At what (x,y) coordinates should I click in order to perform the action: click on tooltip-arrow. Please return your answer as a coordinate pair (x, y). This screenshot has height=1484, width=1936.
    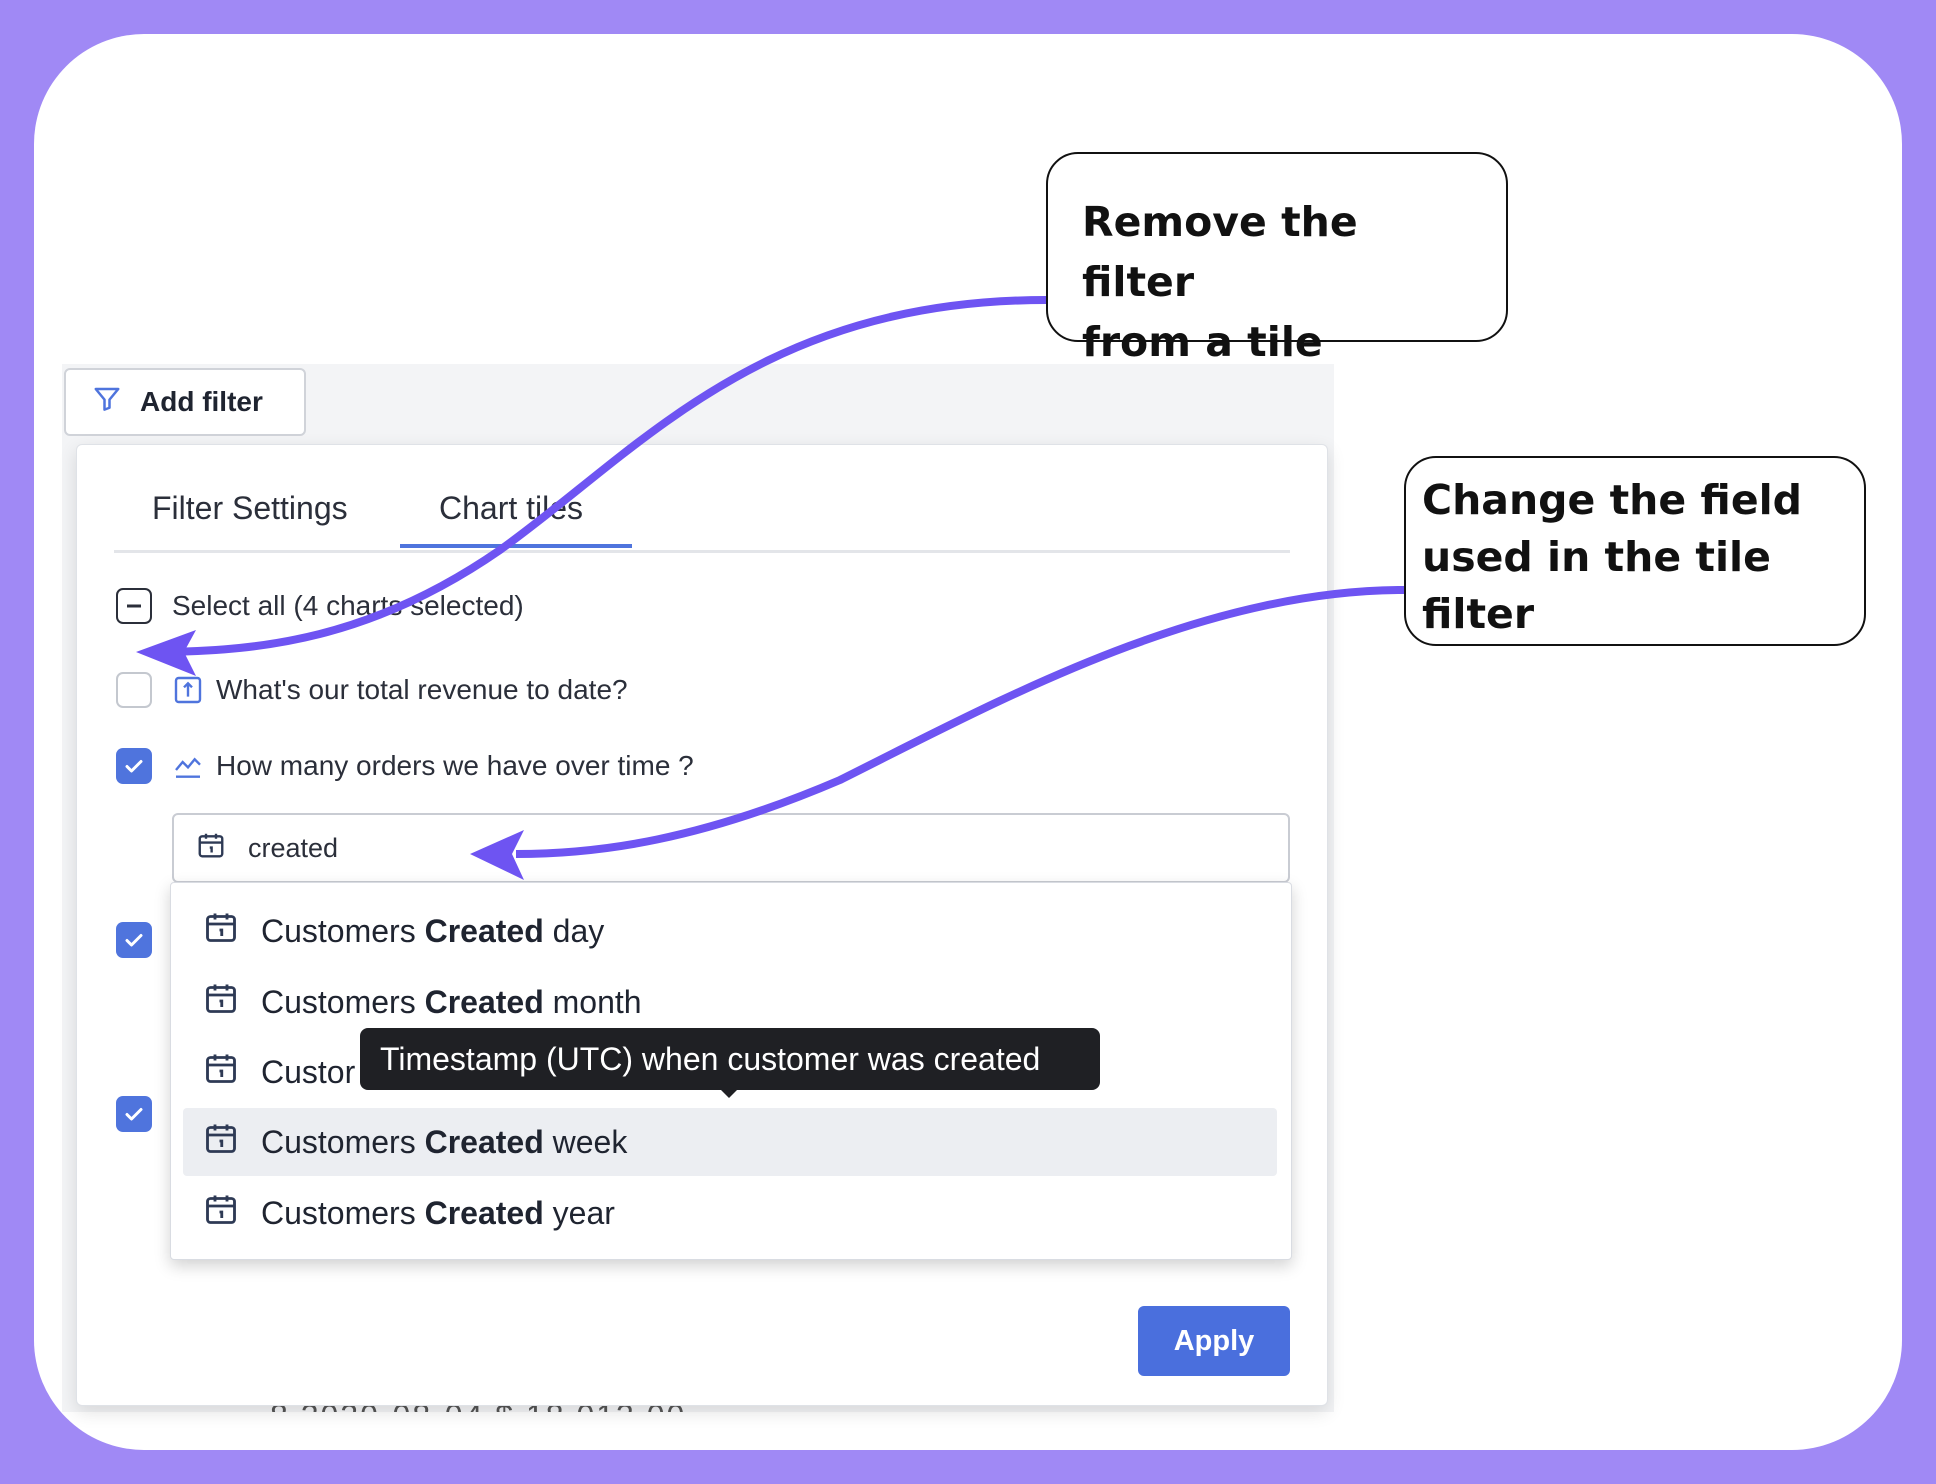
    Looking at the image, I should click on (729, 1093).